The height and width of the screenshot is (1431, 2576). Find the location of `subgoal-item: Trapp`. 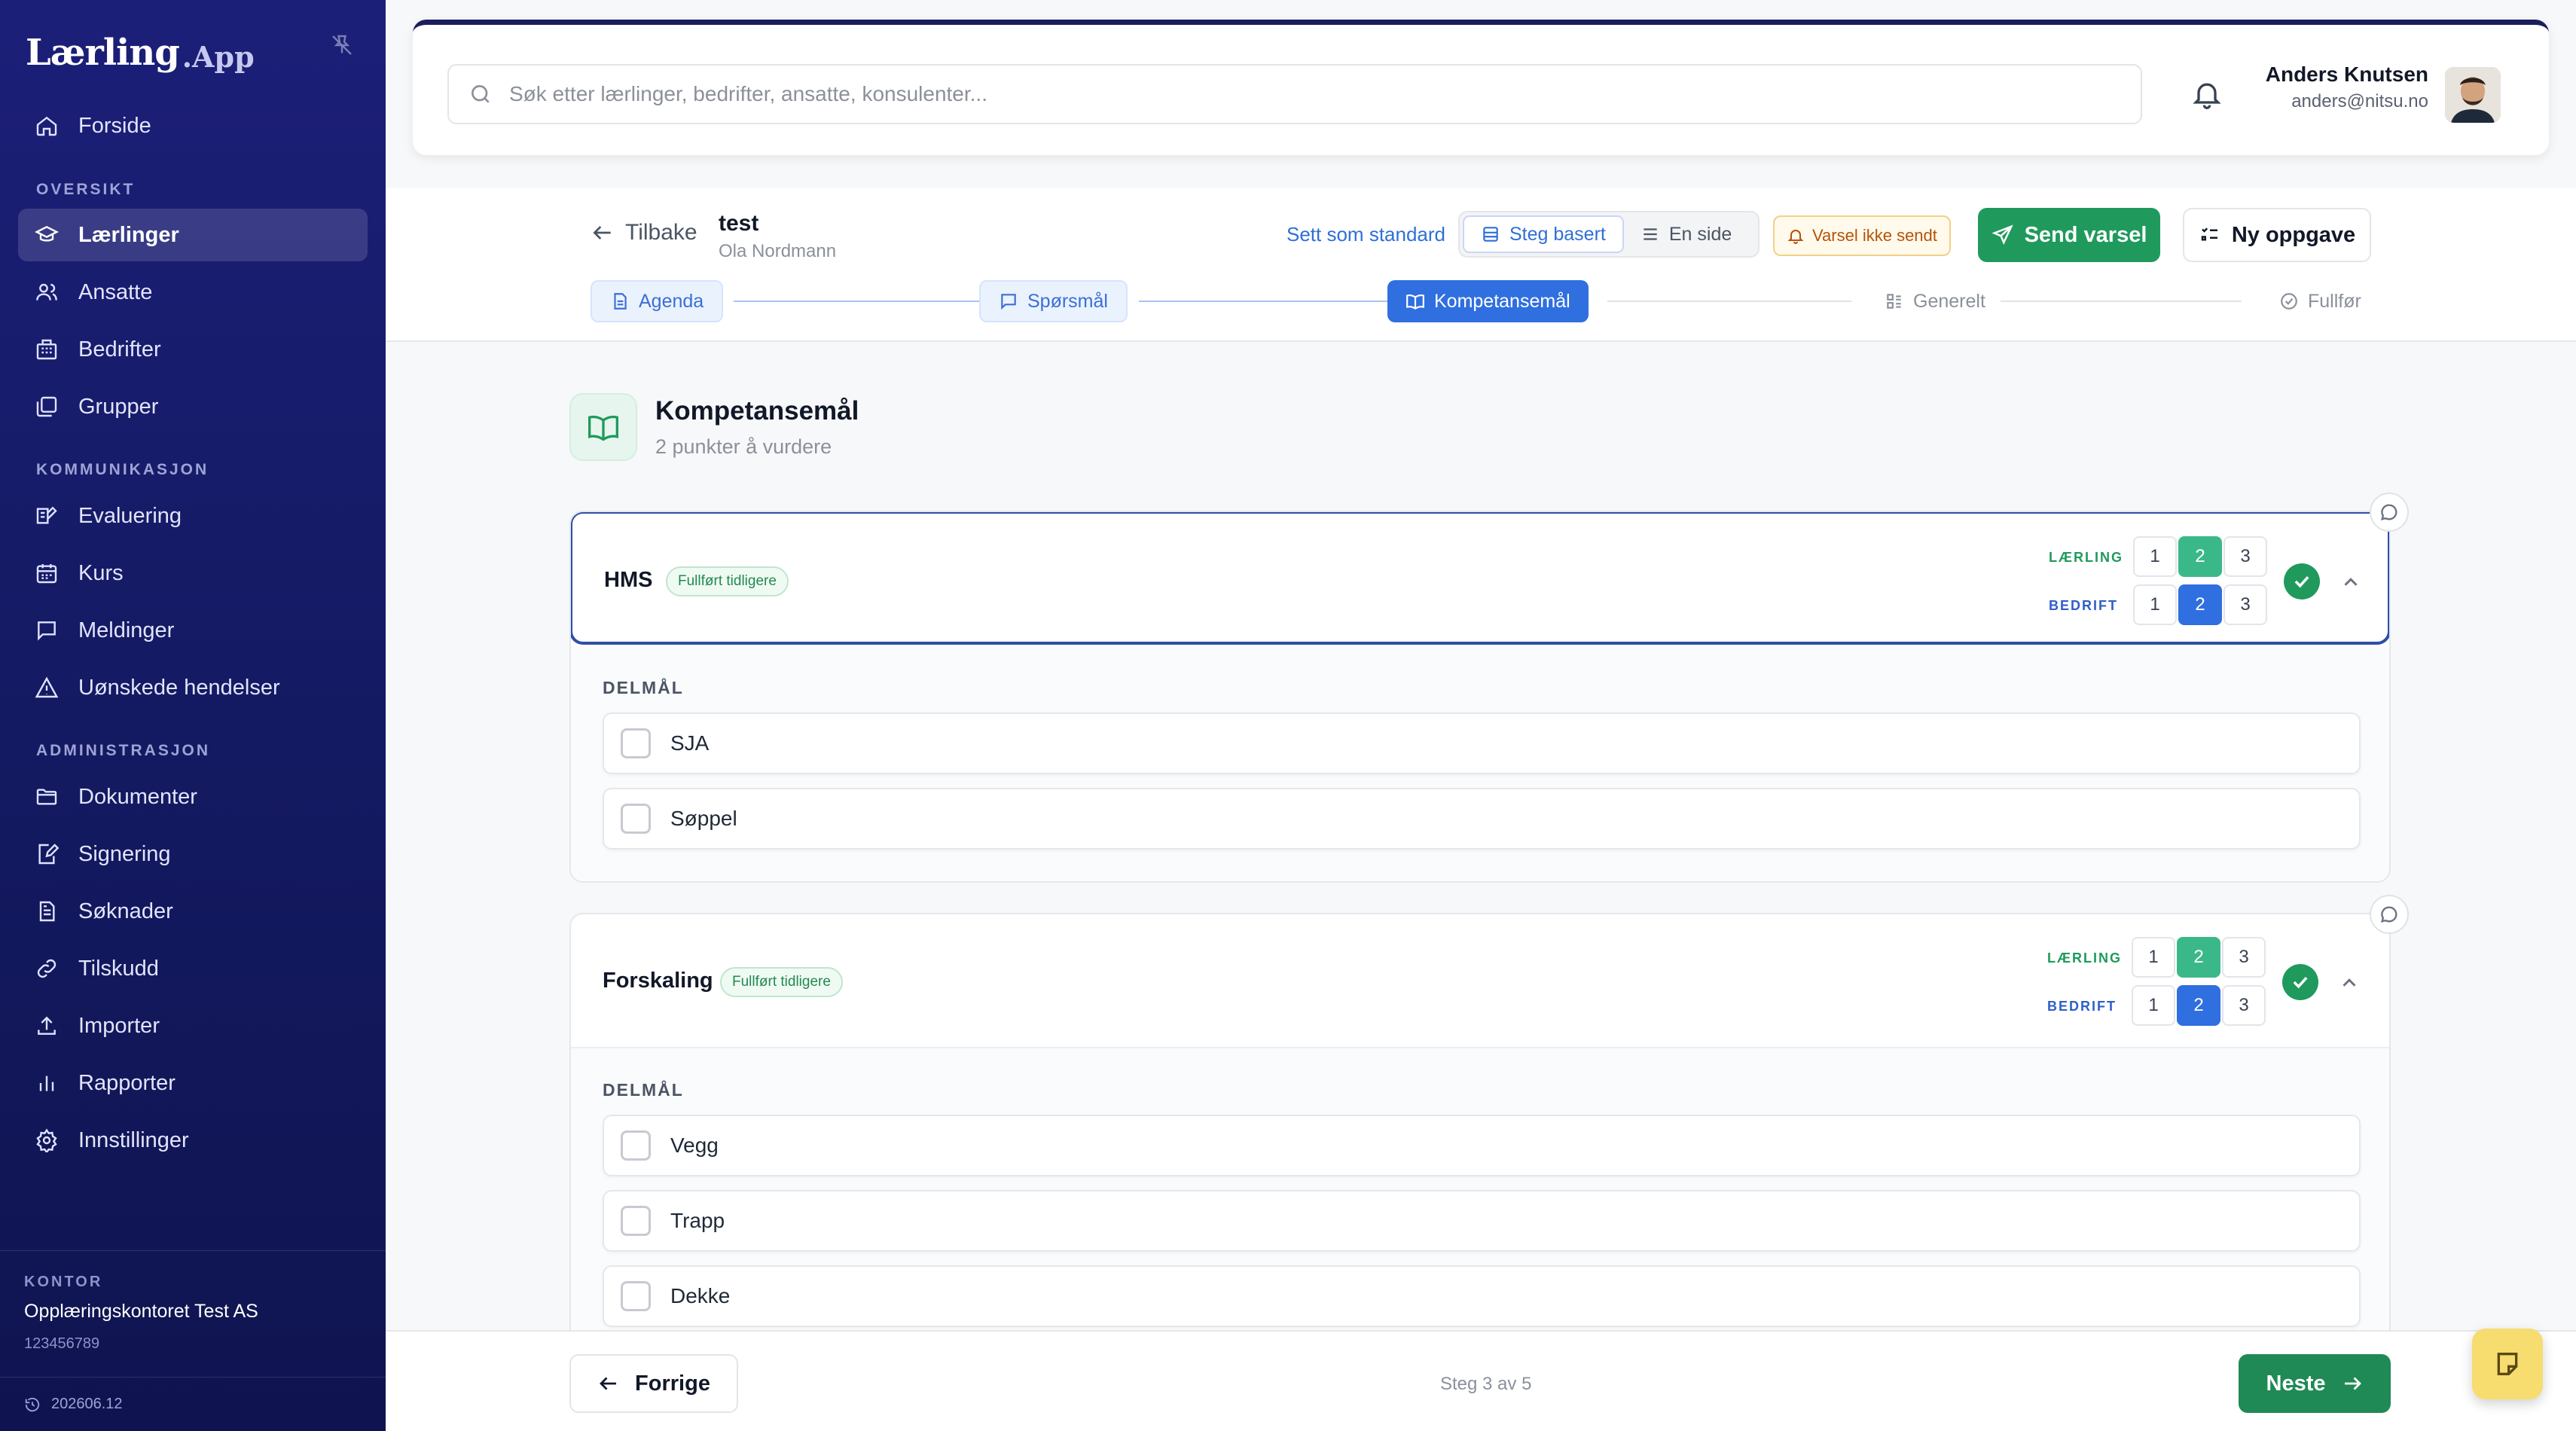

subgoal-item: Trapp is located at coordinates (1482, 1221).